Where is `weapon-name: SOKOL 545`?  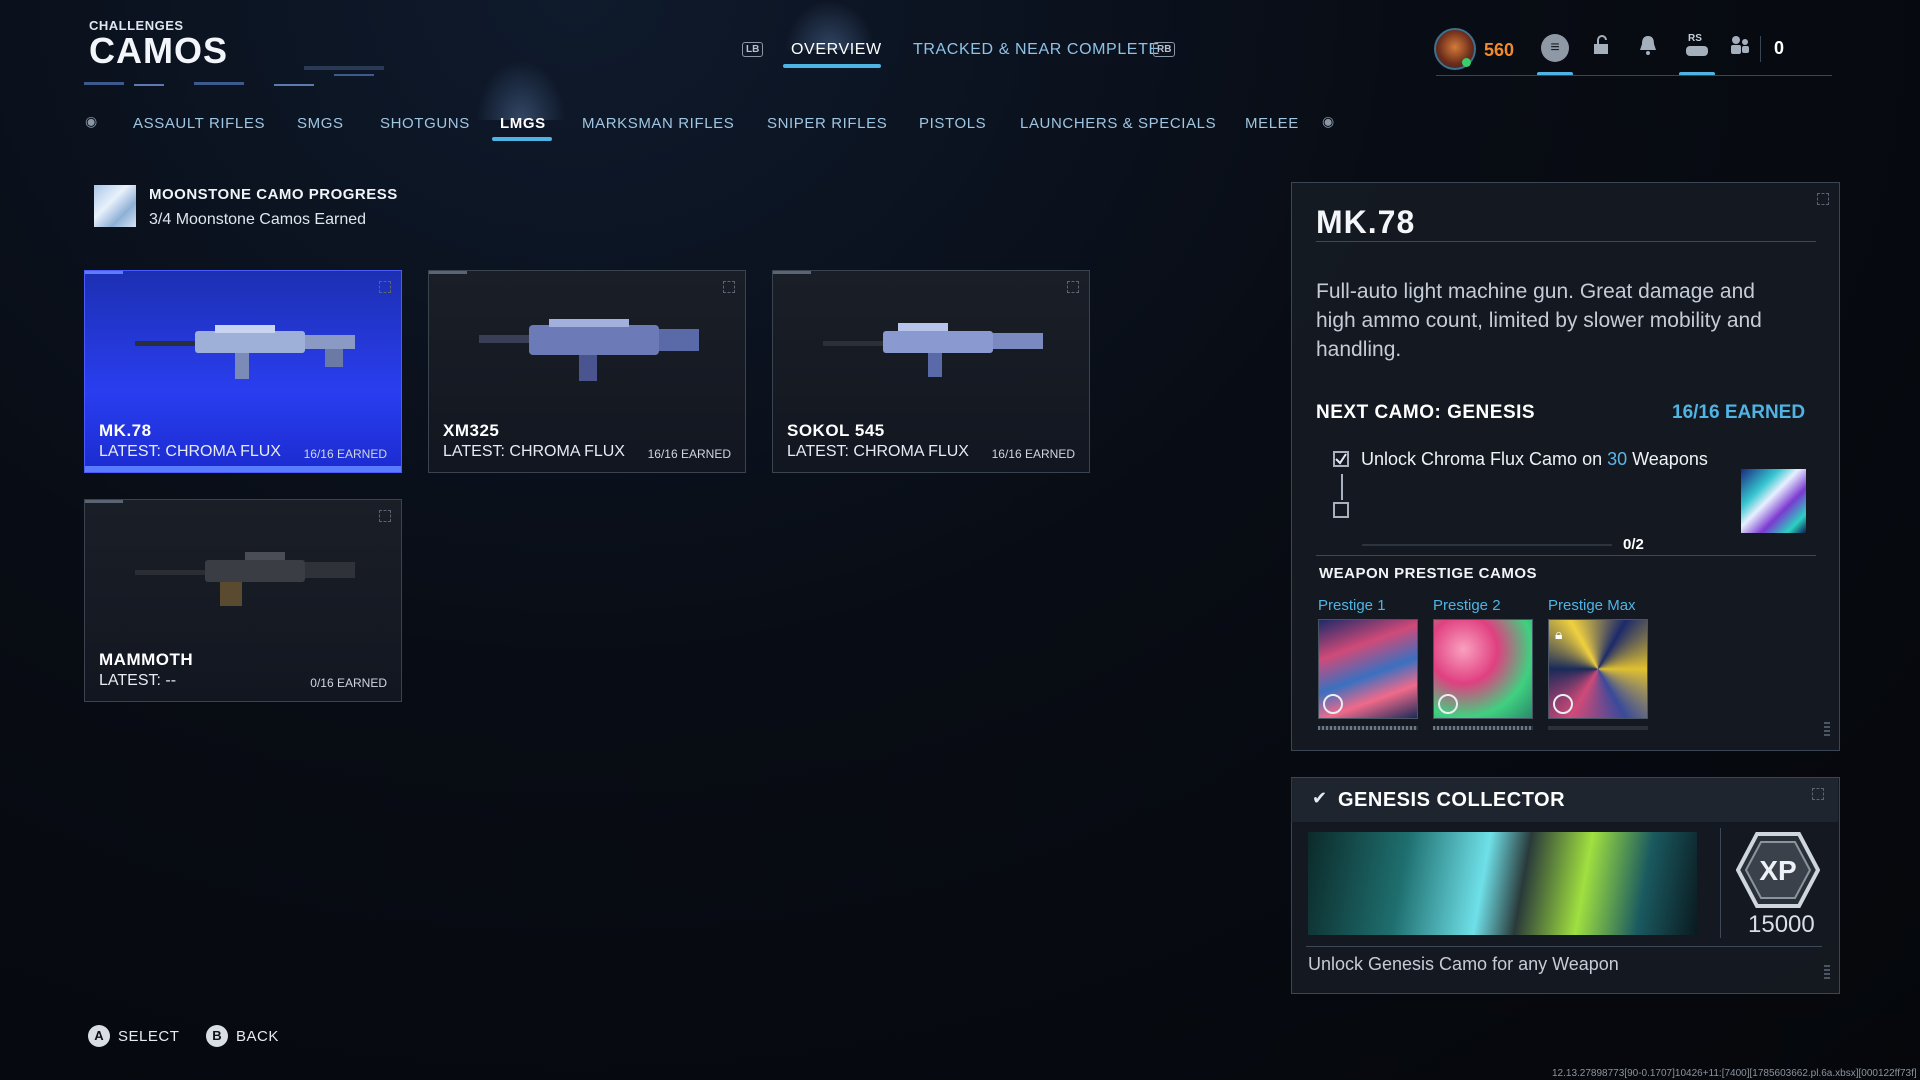 weapon-name: SOKOL 545 is located at coordinates (836, 430).